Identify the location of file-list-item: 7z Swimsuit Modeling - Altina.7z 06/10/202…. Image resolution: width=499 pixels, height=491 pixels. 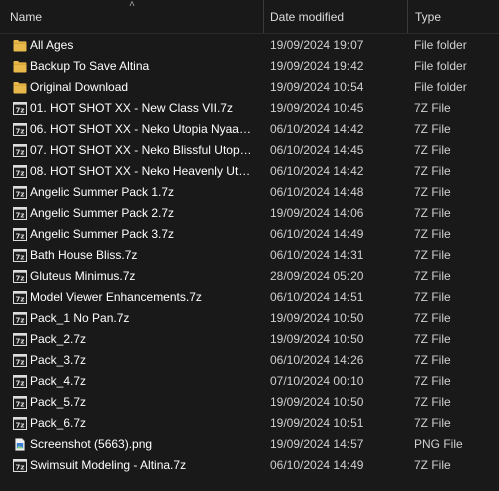
(249, 465).